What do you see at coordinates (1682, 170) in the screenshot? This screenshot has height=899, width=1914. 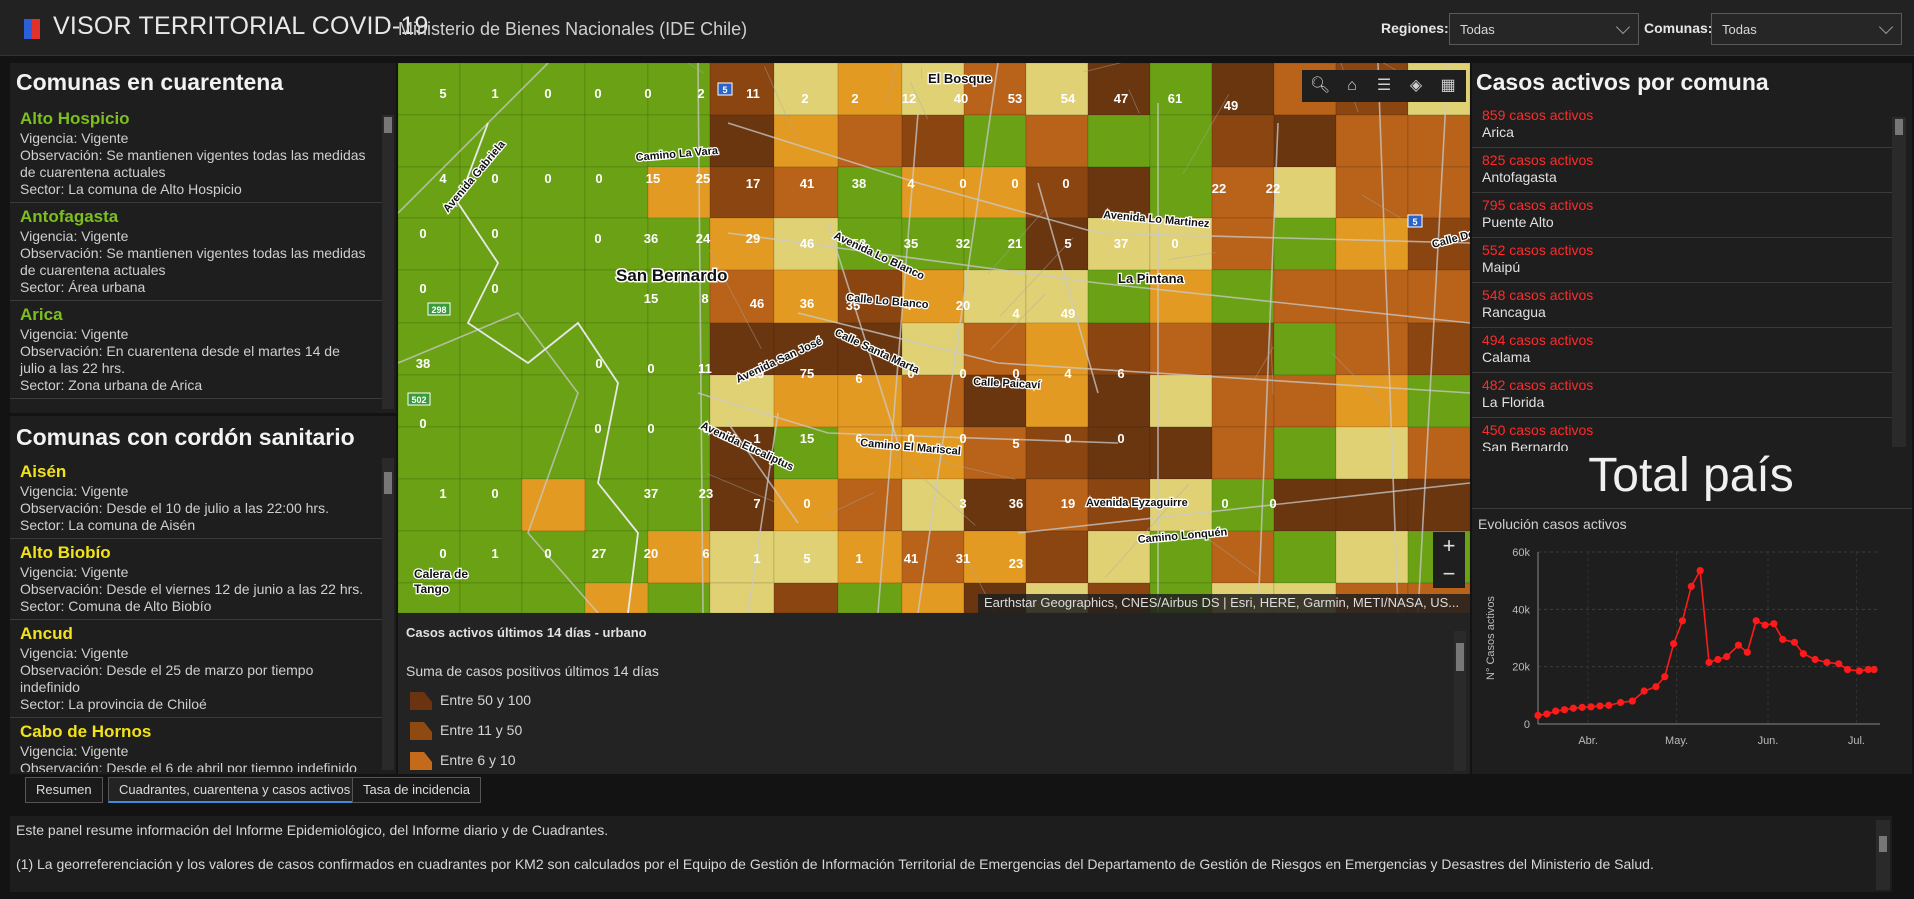 I see `list-item: 825 casos activos Antofagasta` at bounding box center [1682, 170].